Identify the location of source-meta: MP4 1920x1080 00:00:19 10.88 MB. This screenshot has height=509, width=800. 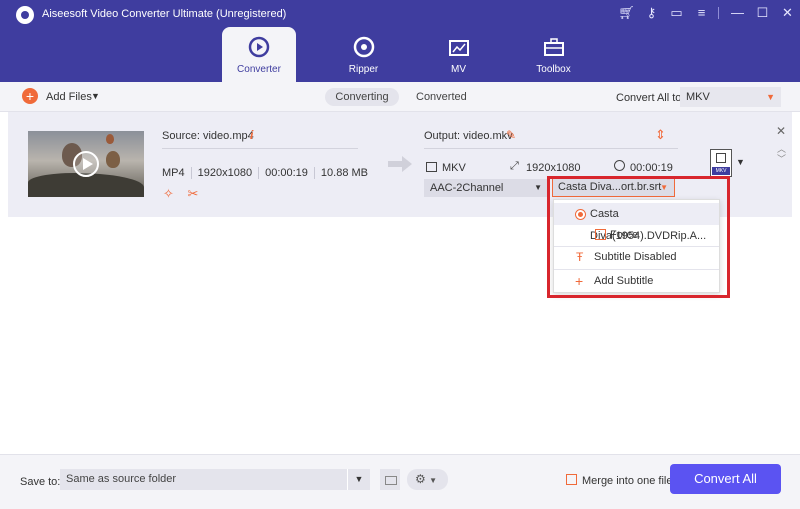
(268, 173).